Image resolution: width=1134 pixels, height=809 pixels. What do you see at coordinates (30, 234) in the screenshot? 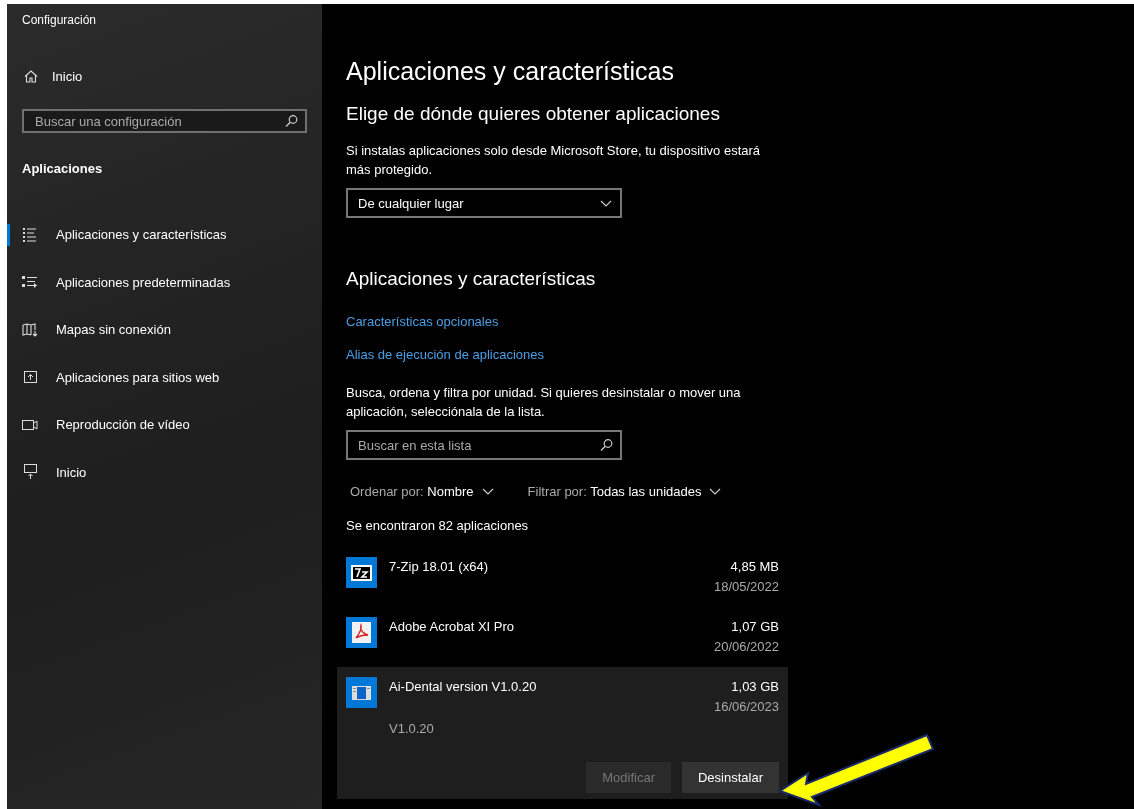
I see `list-icon` at bounding box center [30, 234].